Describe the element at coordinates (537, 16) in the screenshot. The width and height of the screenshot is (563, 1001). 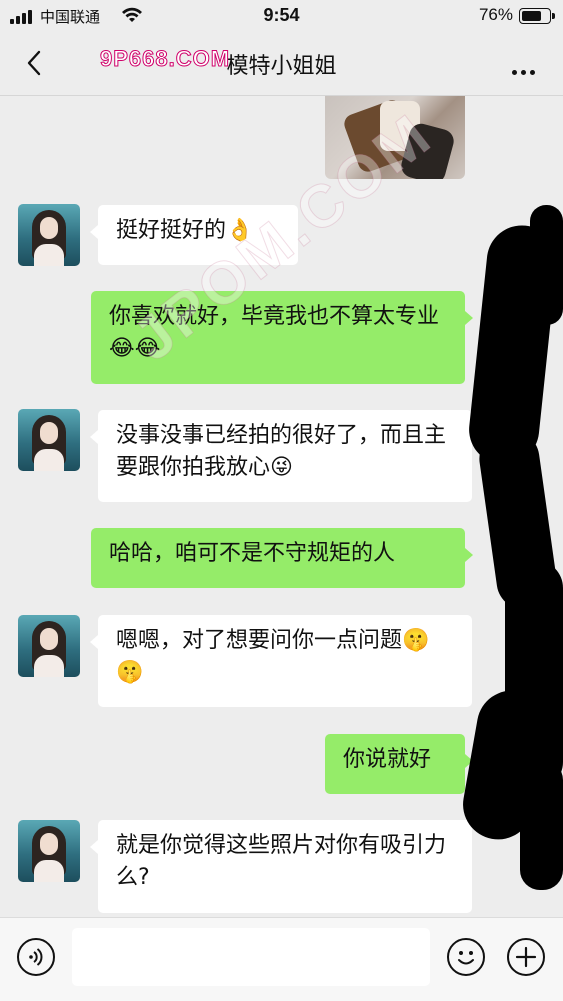
I see `battery-icon` at that location.